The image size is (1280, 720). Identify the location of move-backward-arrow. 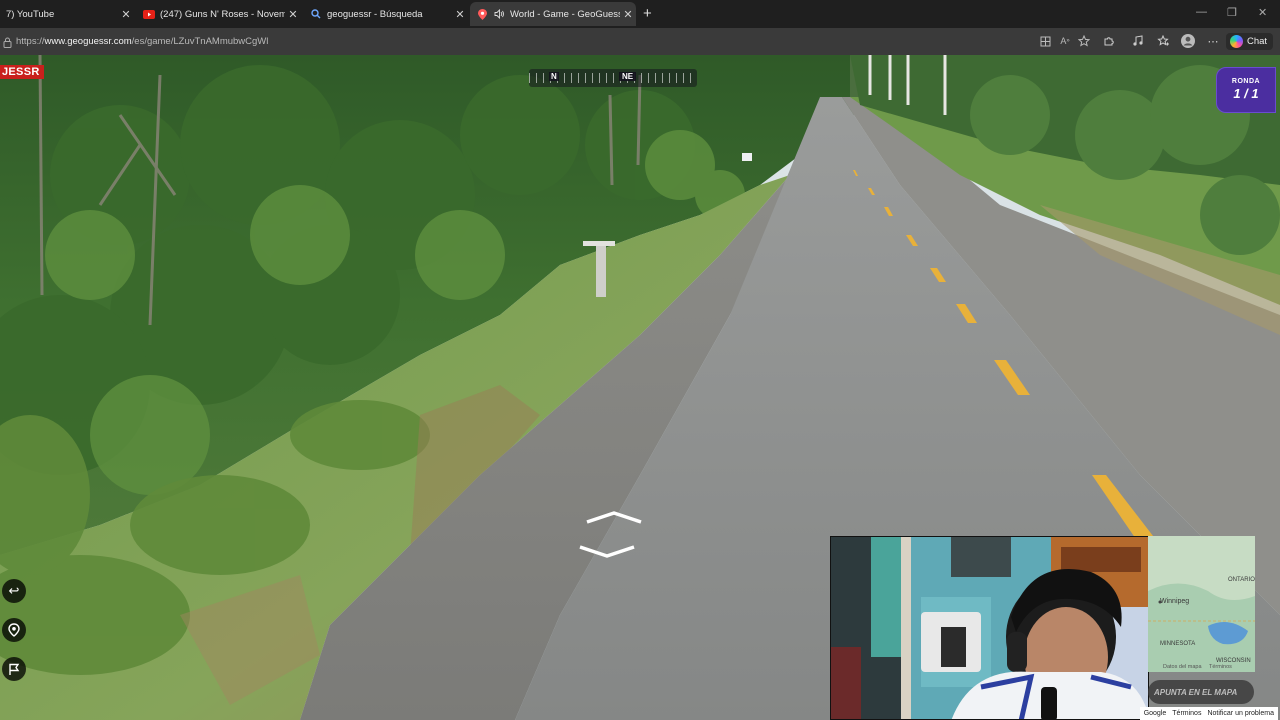
(607, 551).